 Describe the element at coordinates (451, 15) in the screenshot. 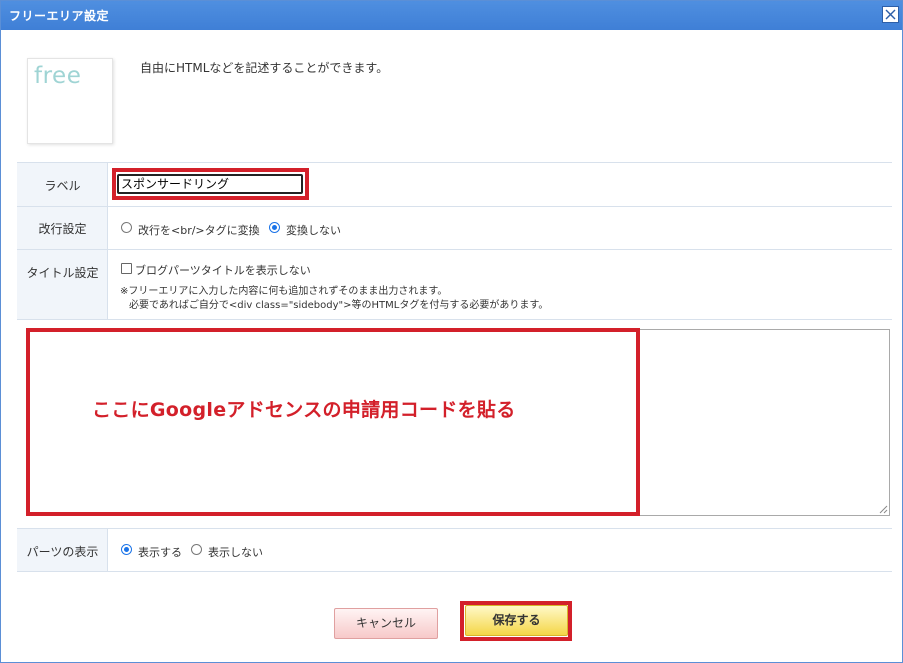

I see `dialog-titlebar: フリーエリア設定` at that location.